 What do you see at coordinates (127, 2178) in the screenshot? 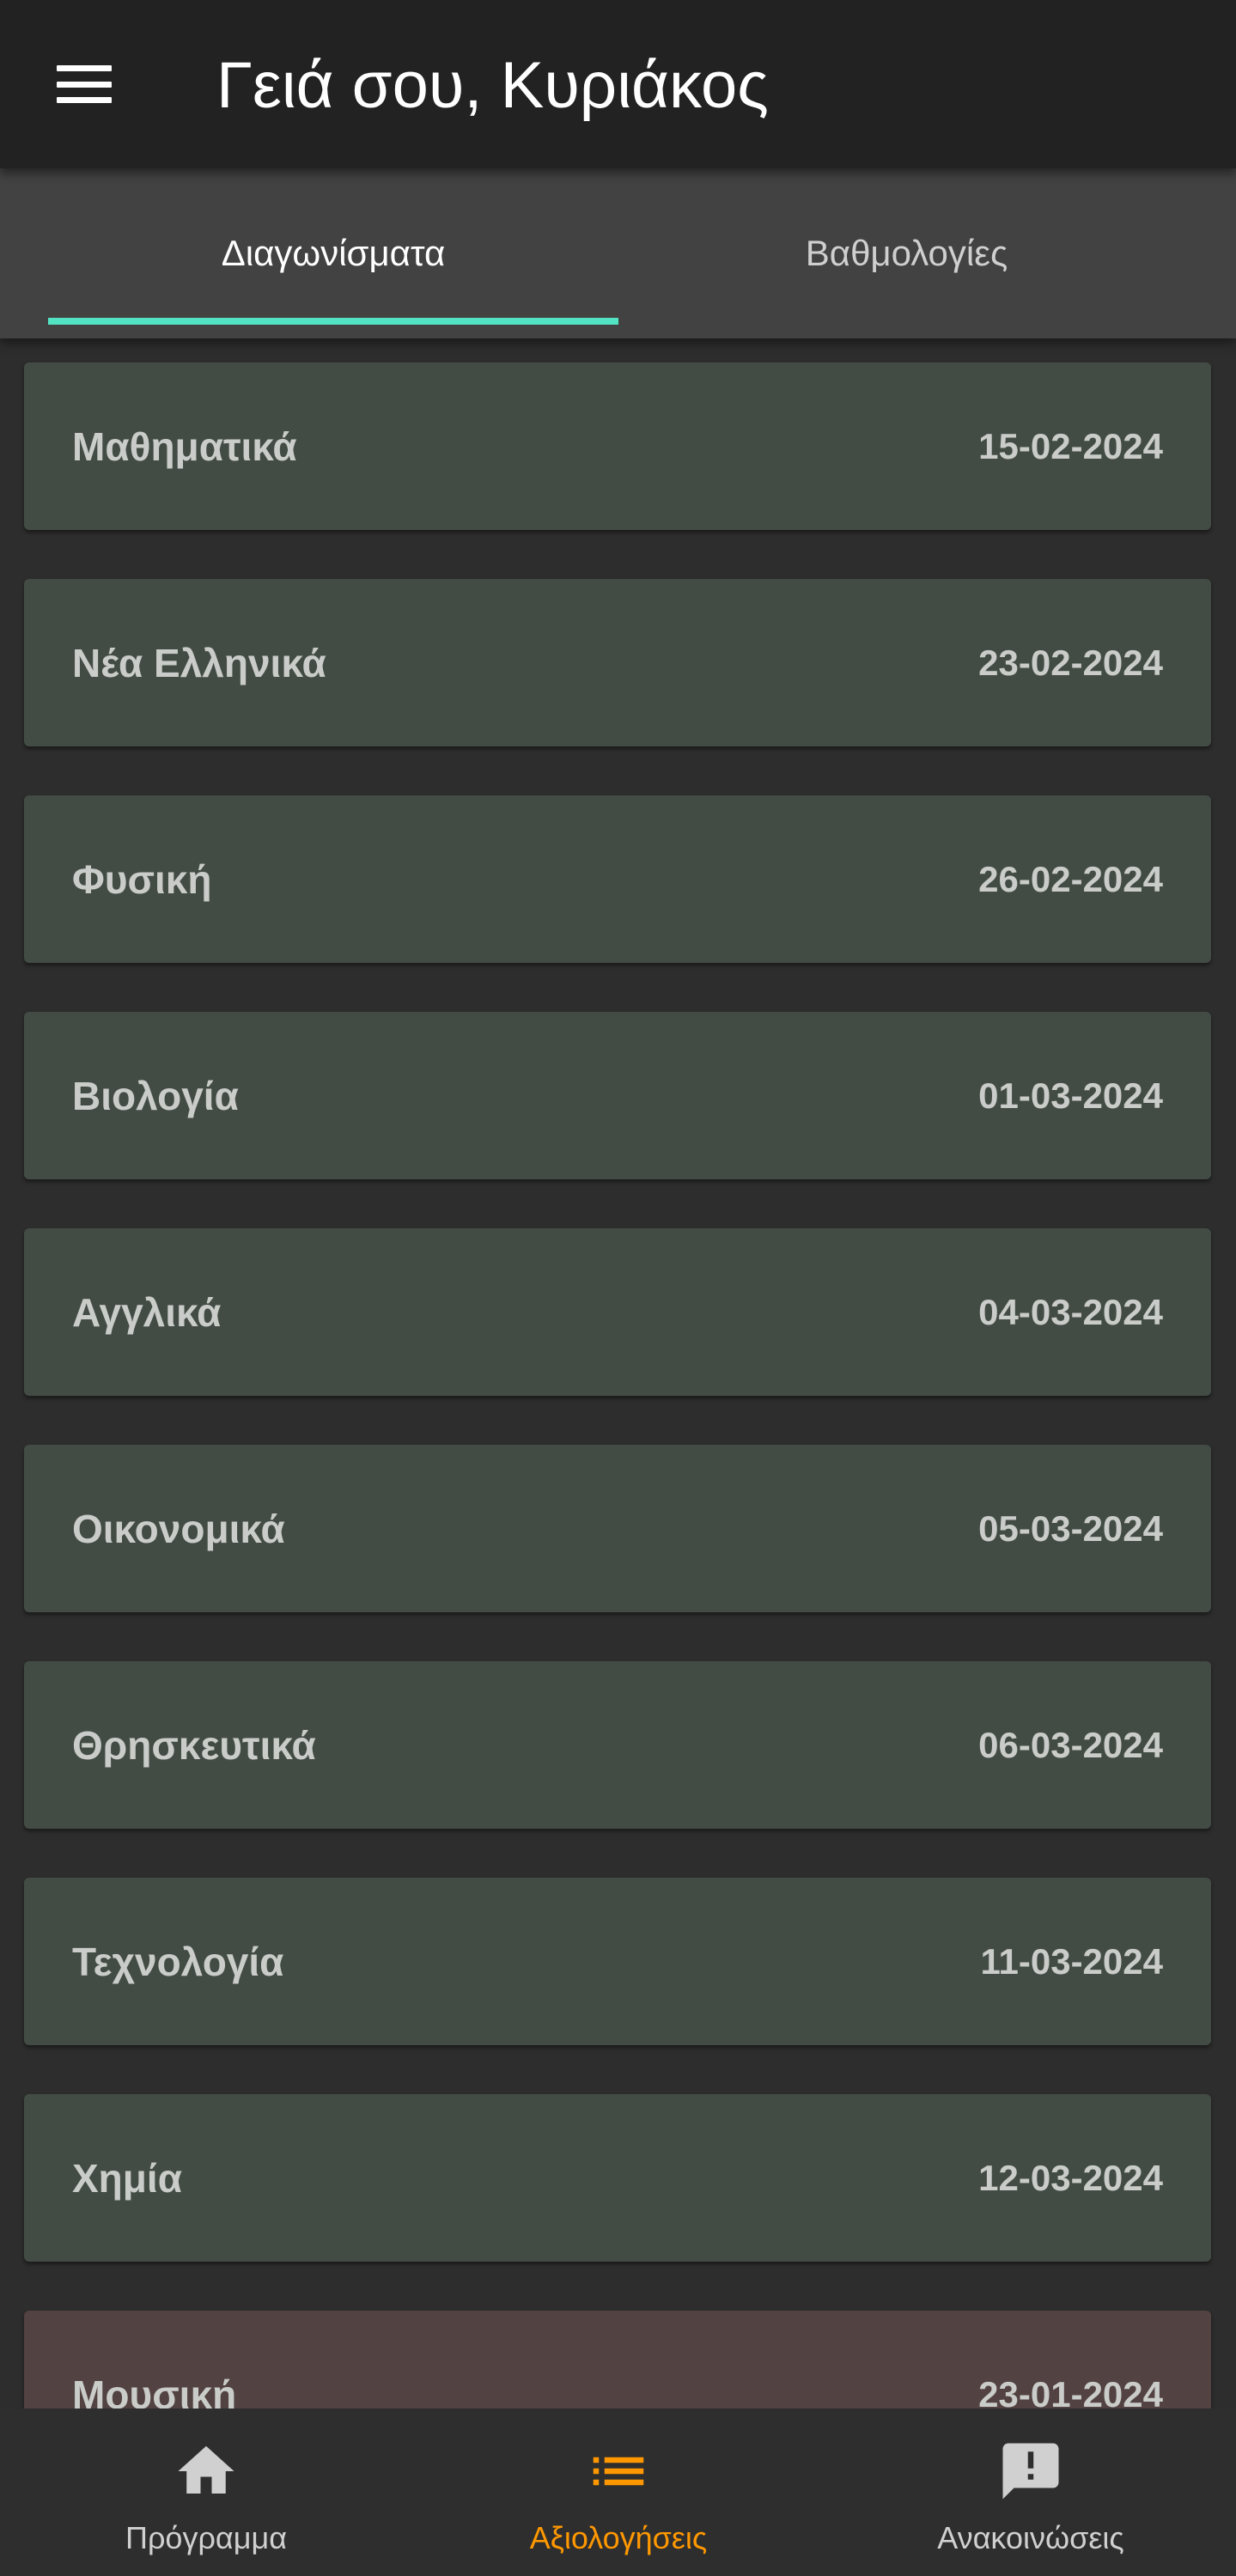
I see `exam-subject: Χημία` at bounding box center [127, 2178].